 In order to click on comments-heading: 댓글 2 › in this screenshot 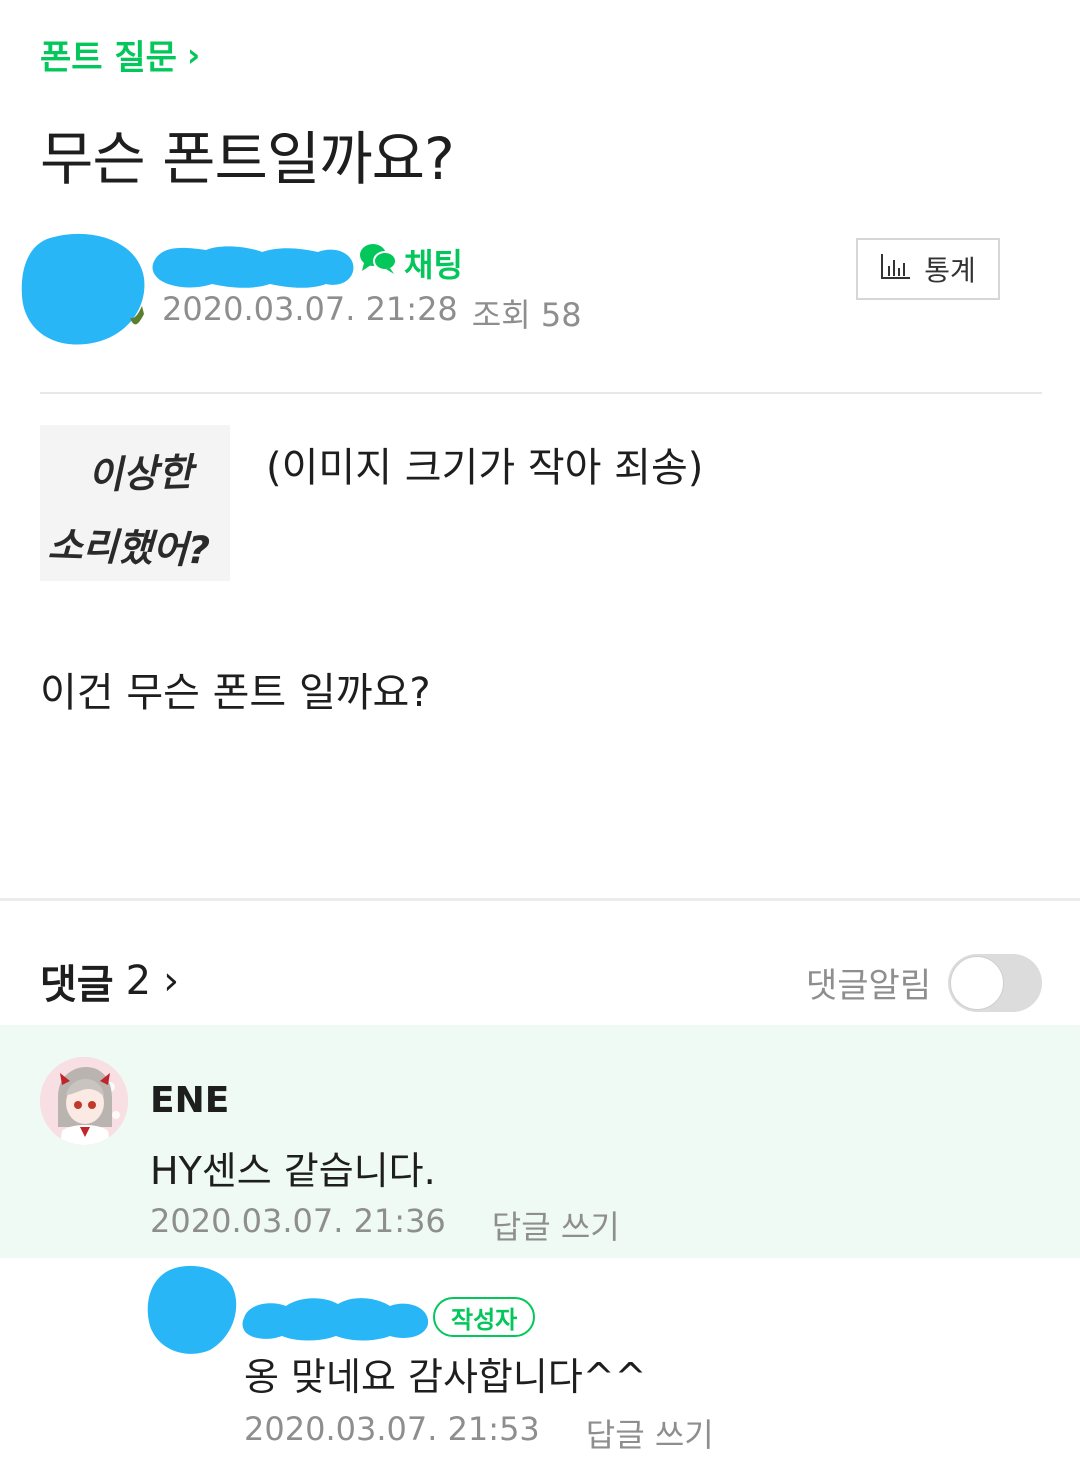, I will do `click(109, 981)`.